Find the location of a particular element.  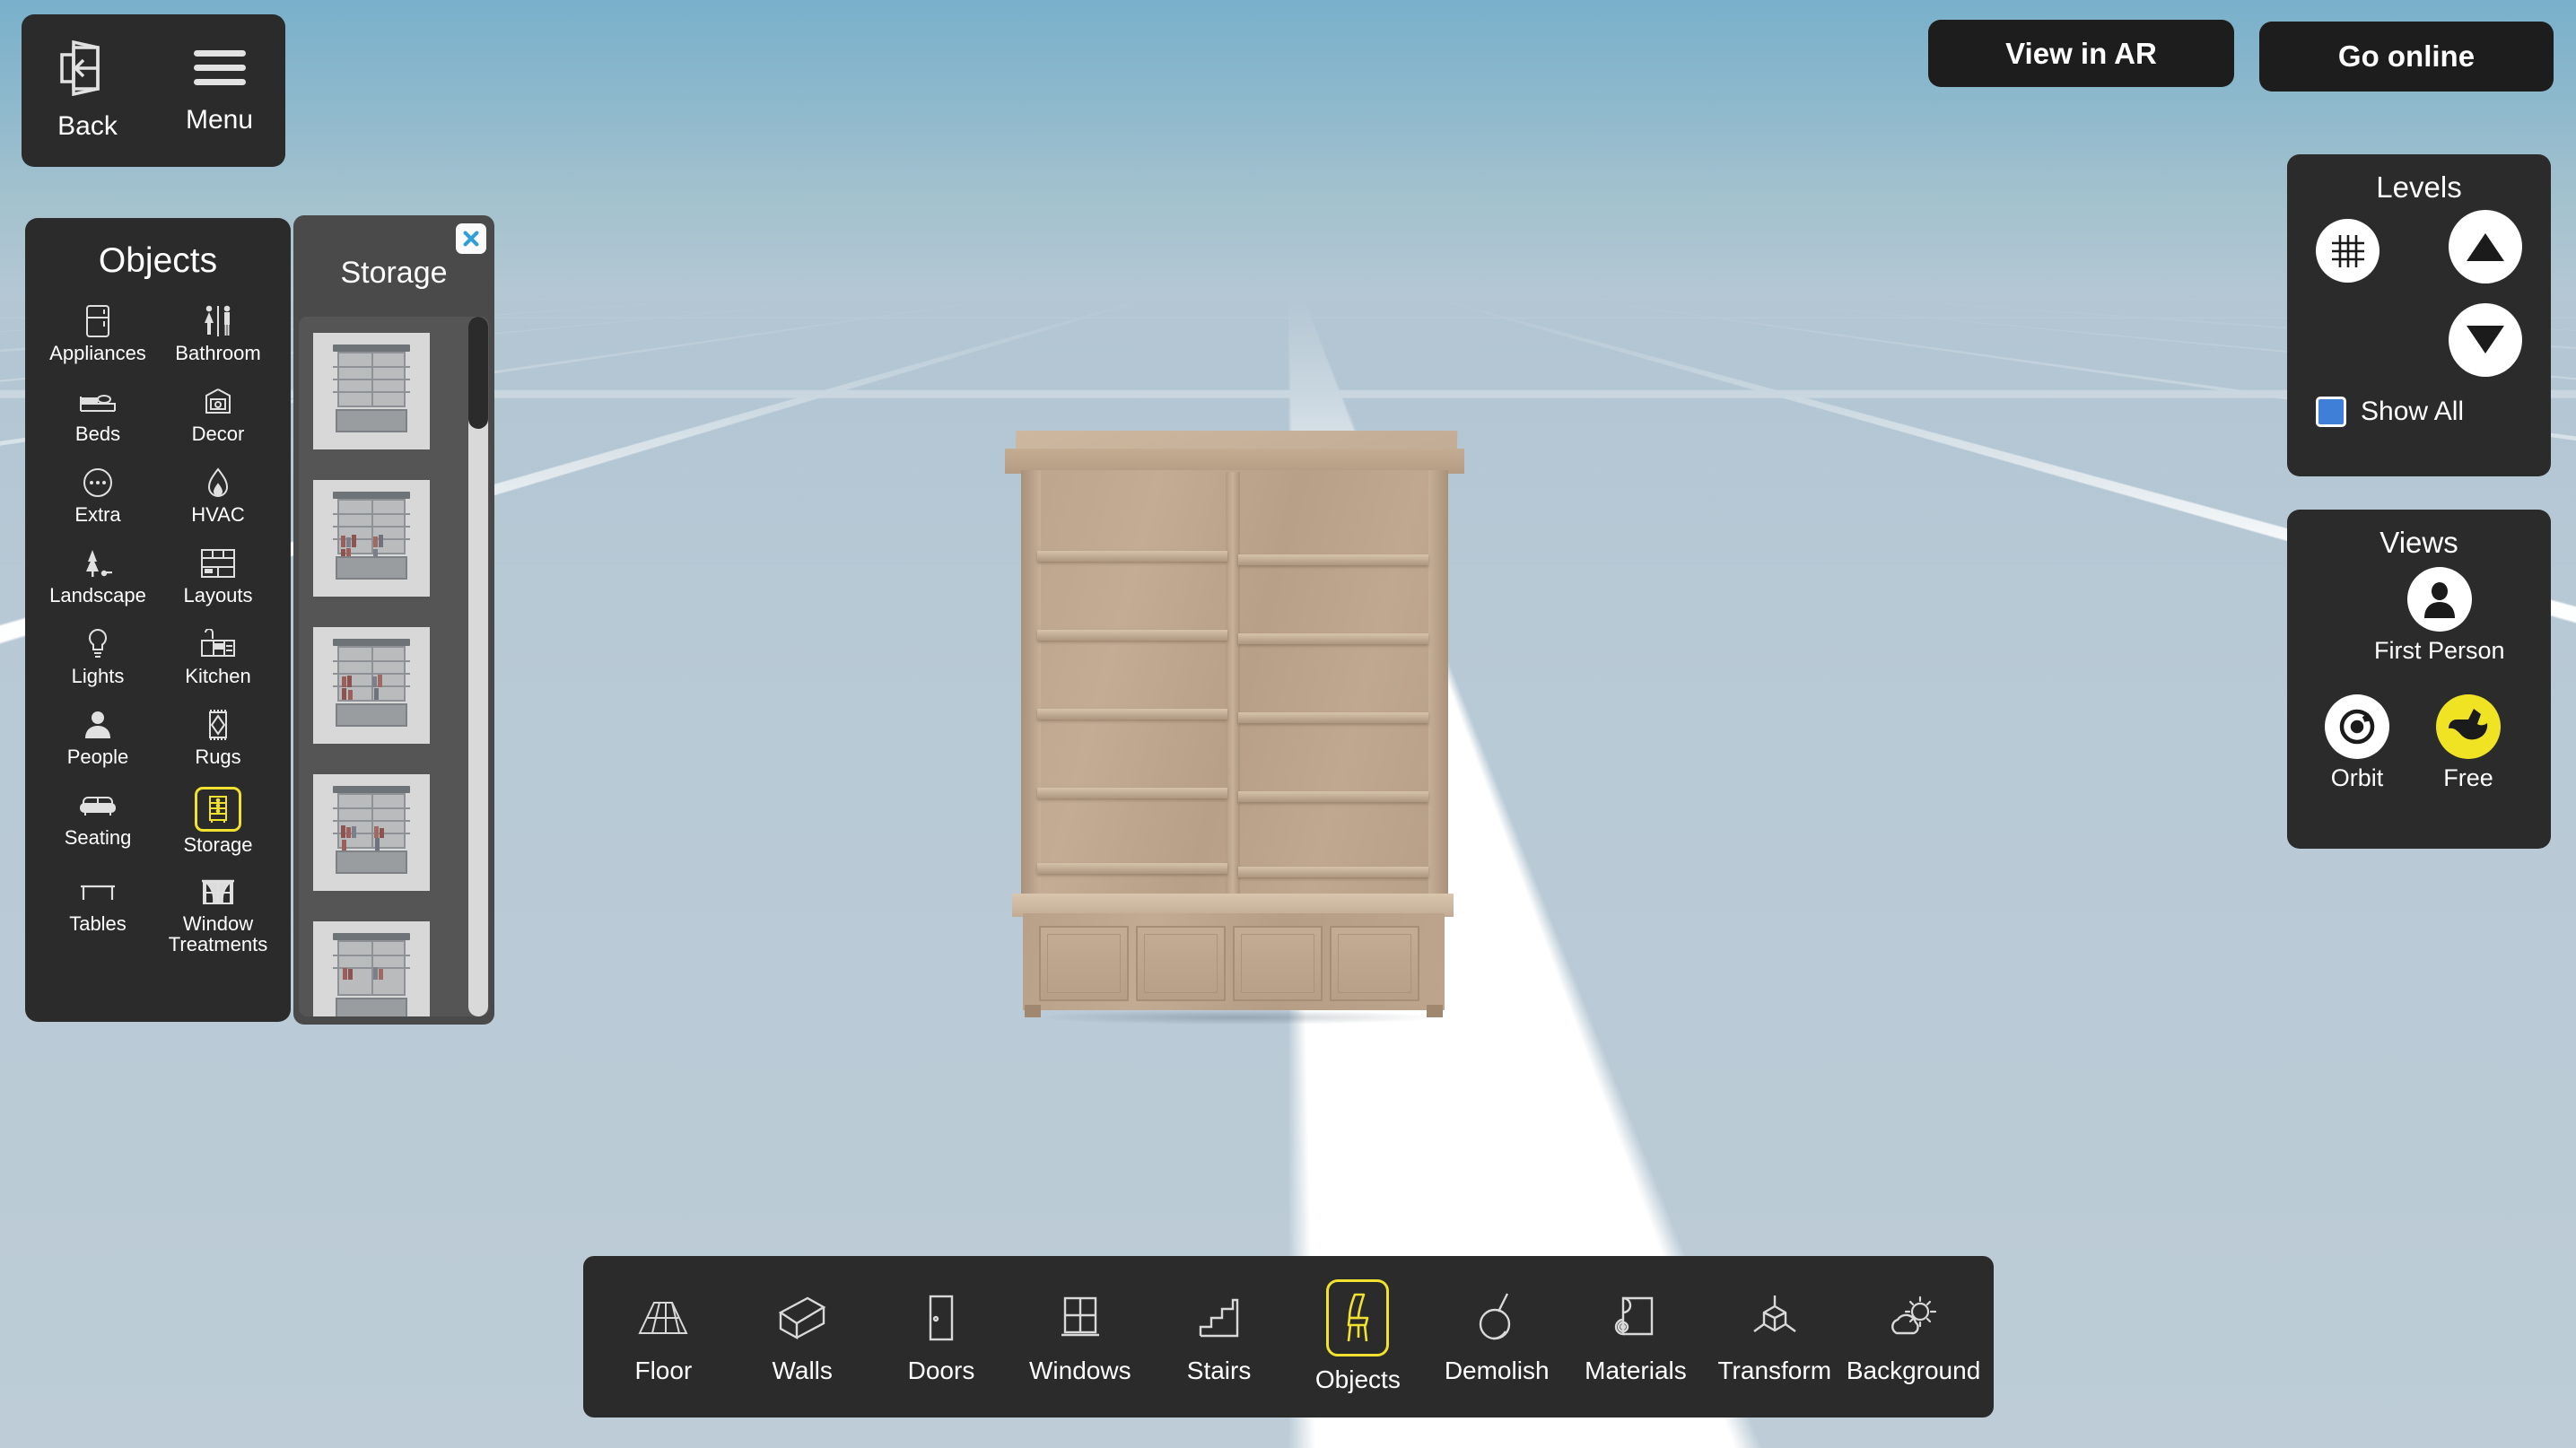

tool-stairs: Stairs is located at coordinates (1220, 1336).